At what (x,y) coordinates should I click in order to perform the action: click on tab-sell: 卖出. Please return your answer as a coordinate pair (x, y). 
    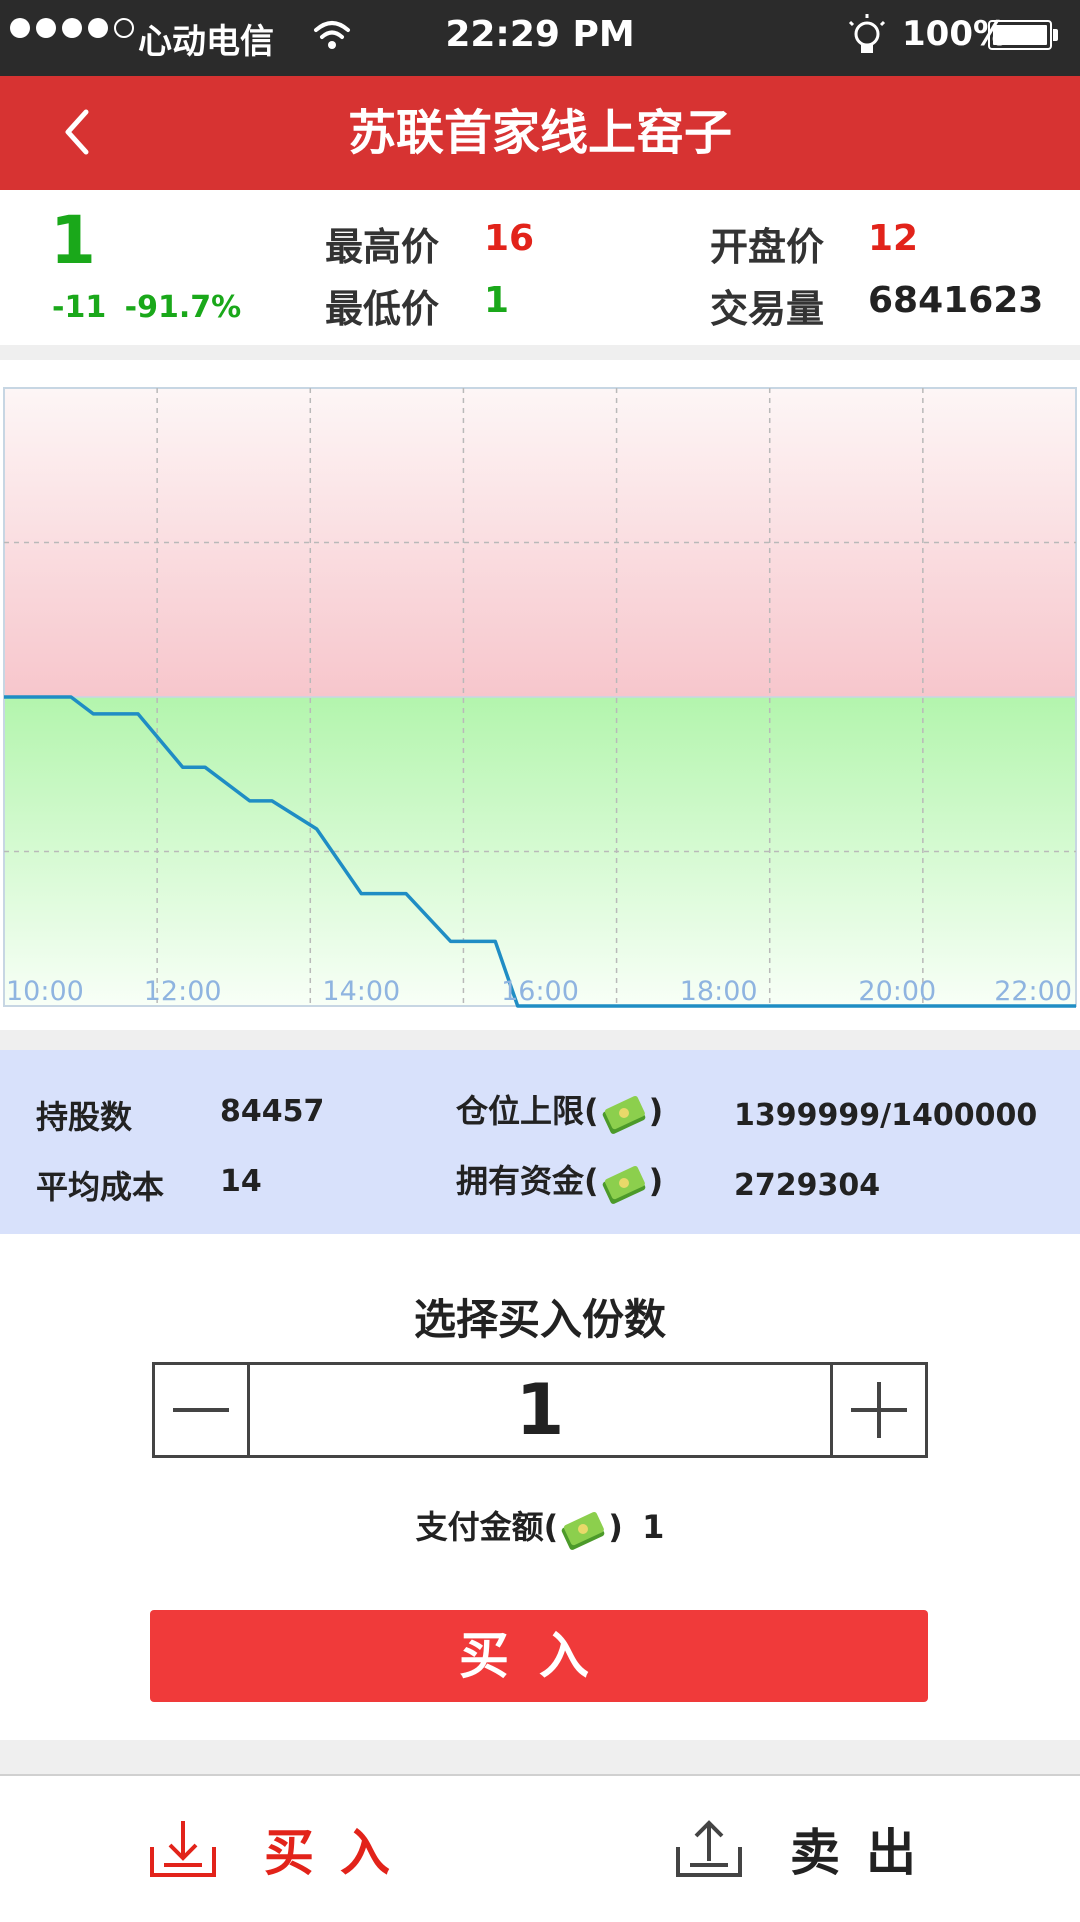
    Looking at the image, I should click on (808, 1849).